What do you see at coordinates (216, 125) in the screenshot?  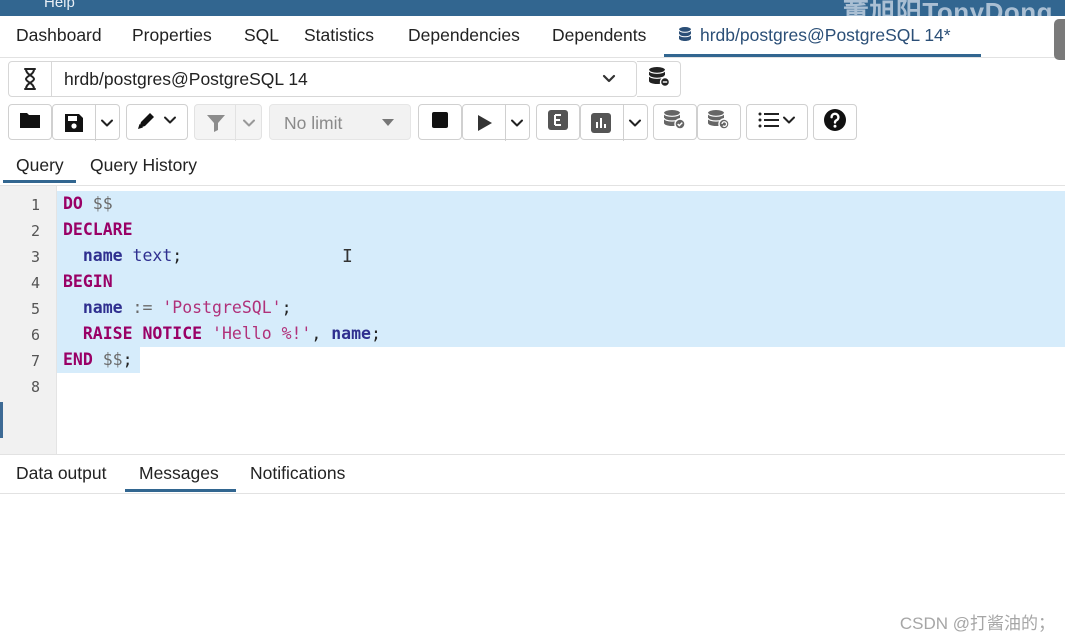 I see `filter-icon` at bounding box center [216, 125].